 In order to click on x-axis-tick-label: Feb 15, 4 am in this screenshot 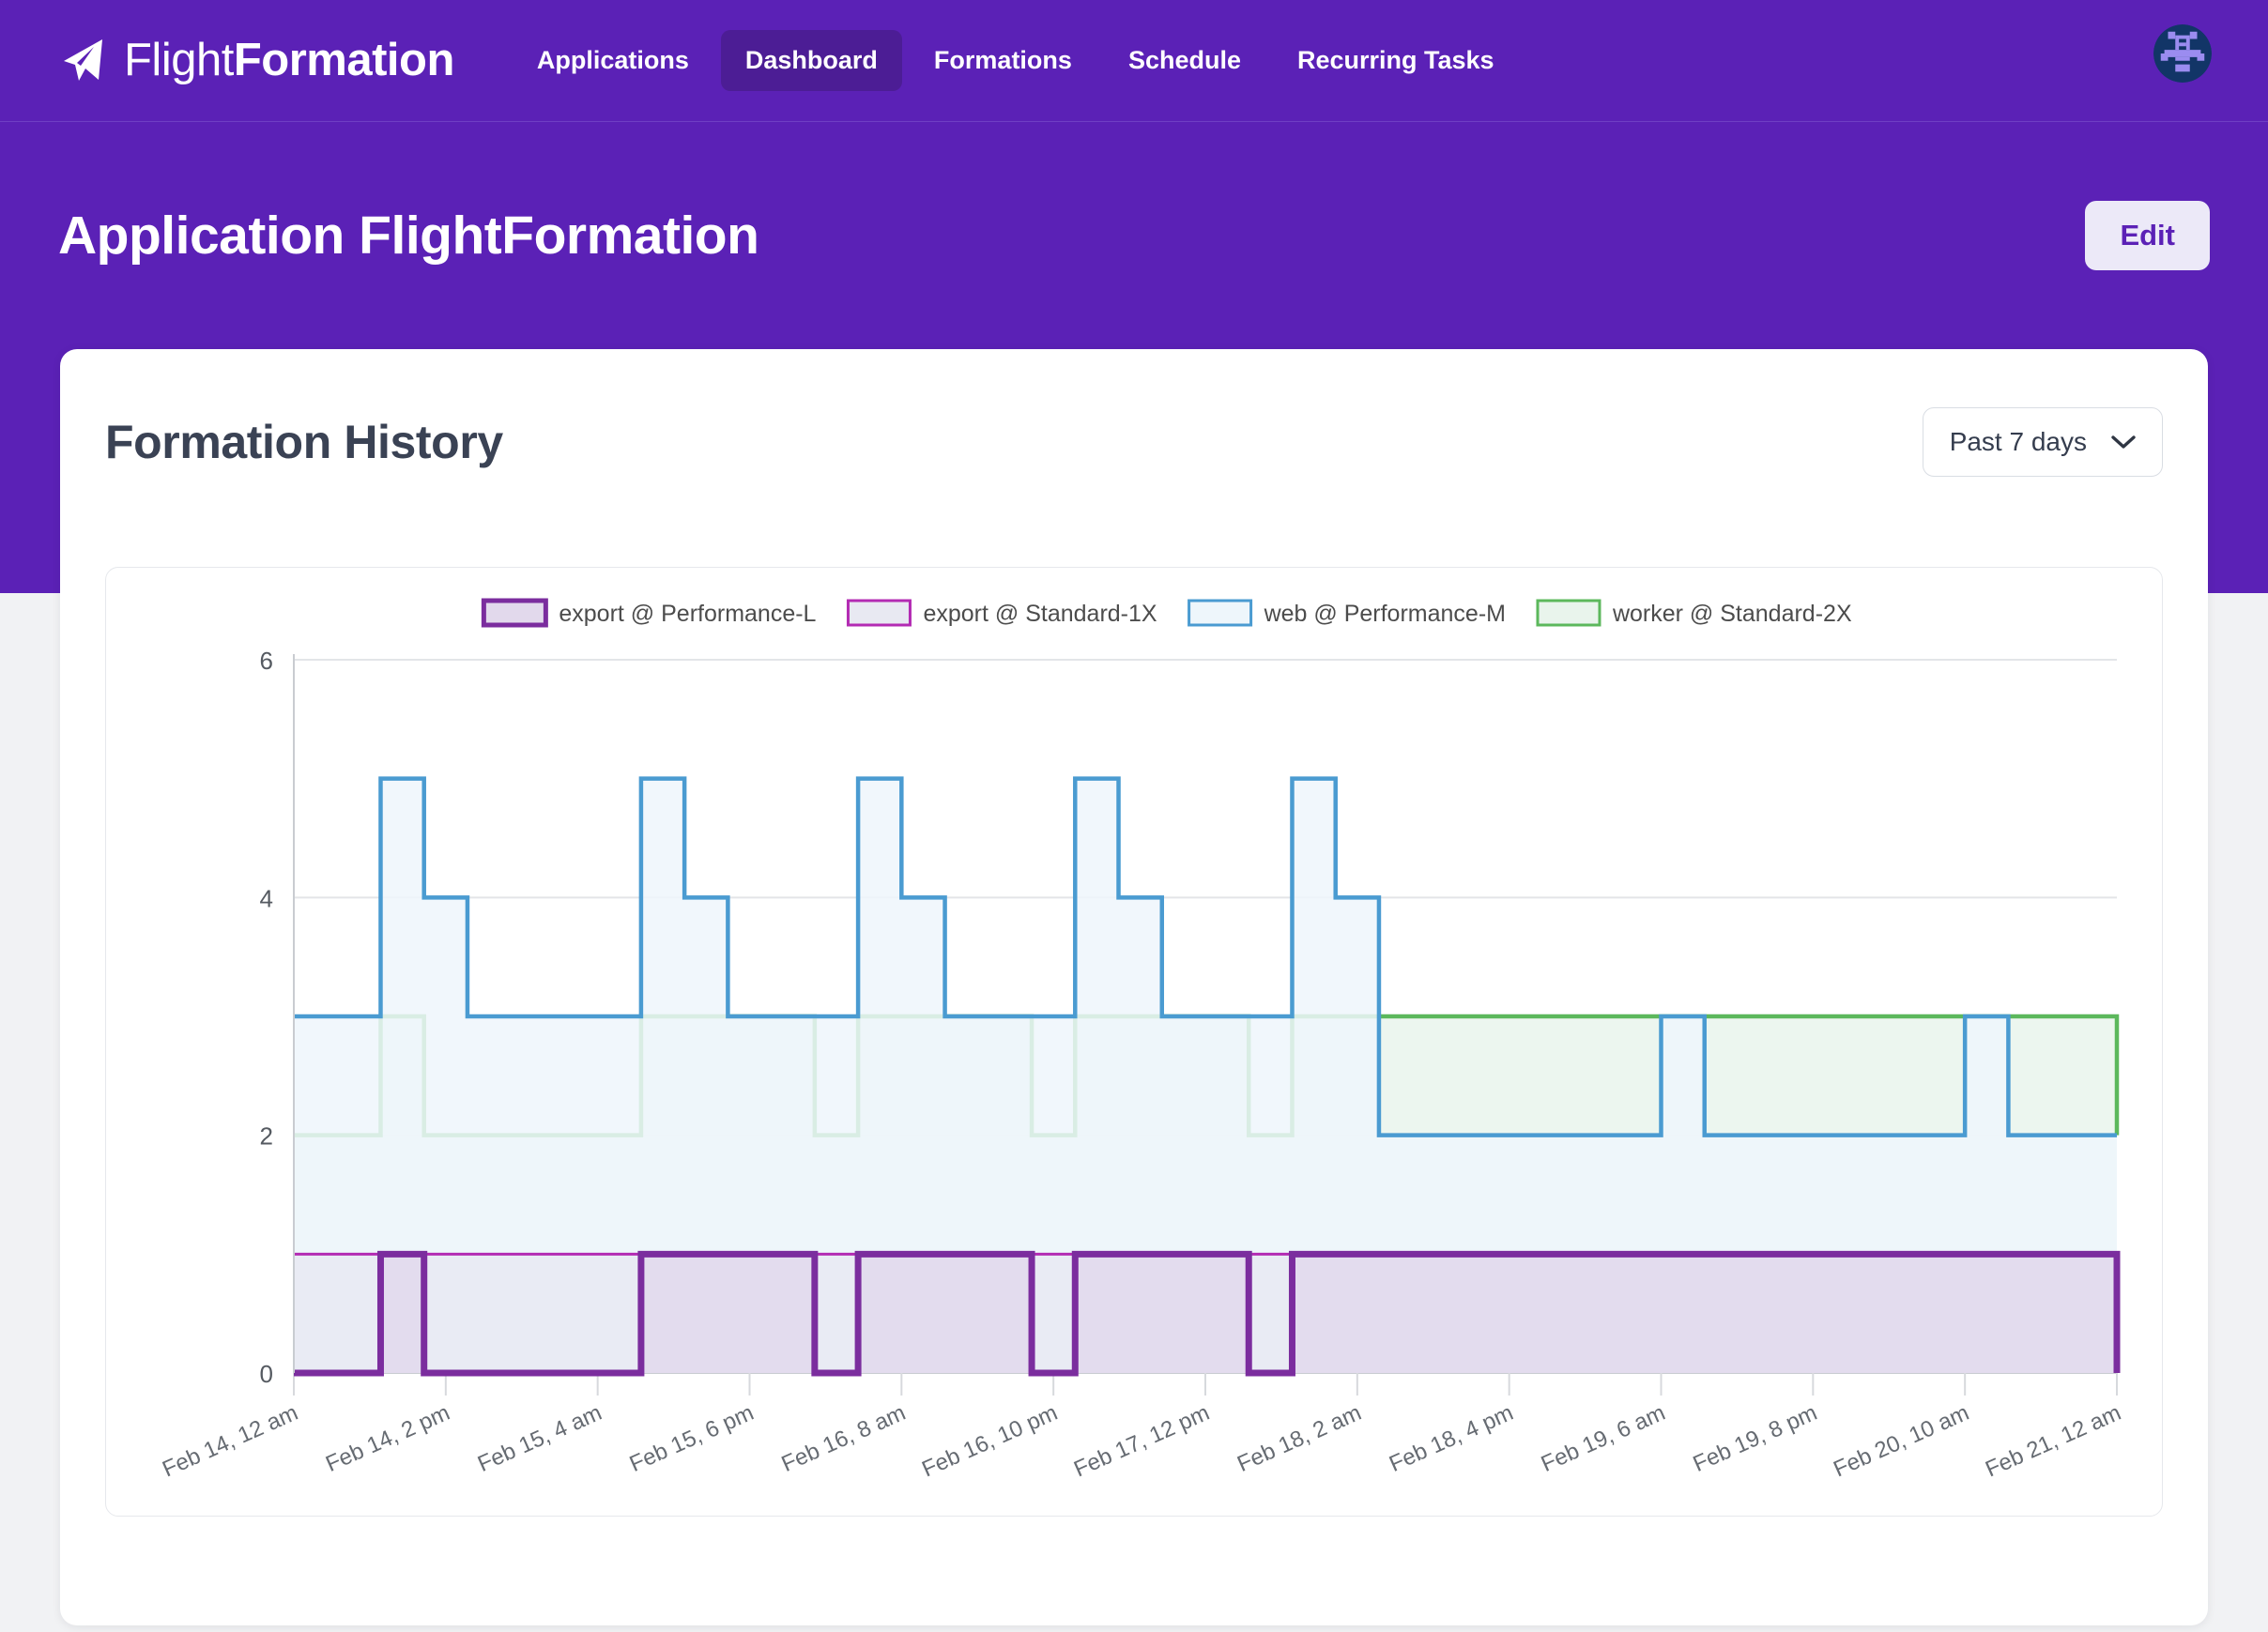, I will do `click(539, 1439)`.